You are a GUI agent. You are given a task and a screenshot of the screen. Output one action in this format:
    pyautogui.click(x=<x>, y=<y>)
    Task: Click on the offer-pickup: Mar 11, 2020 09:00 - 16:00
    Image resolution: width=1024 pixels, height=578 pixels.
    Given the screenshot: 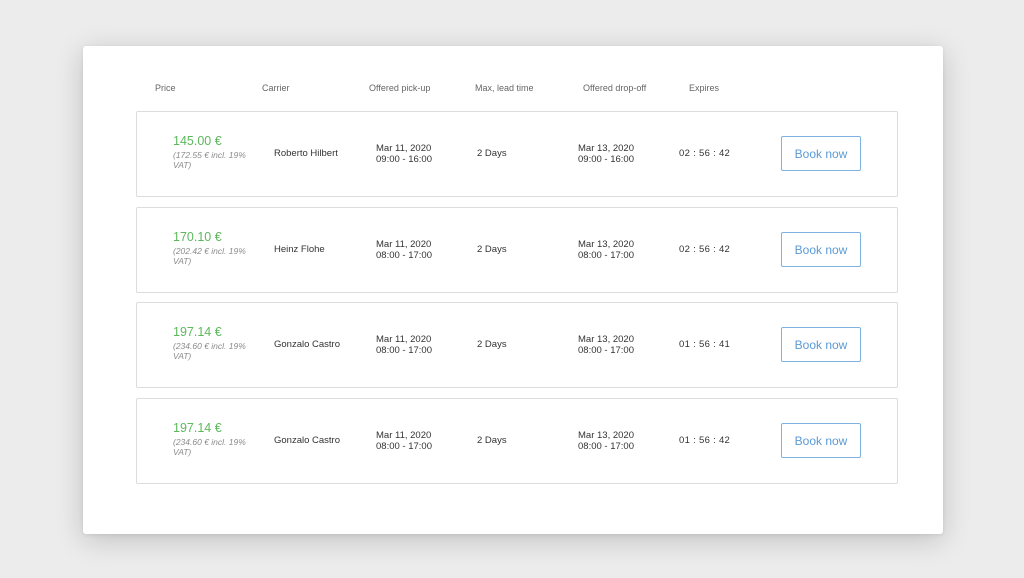 What is the action you would take?
    pyautogui.click(x=404, y=154)
    